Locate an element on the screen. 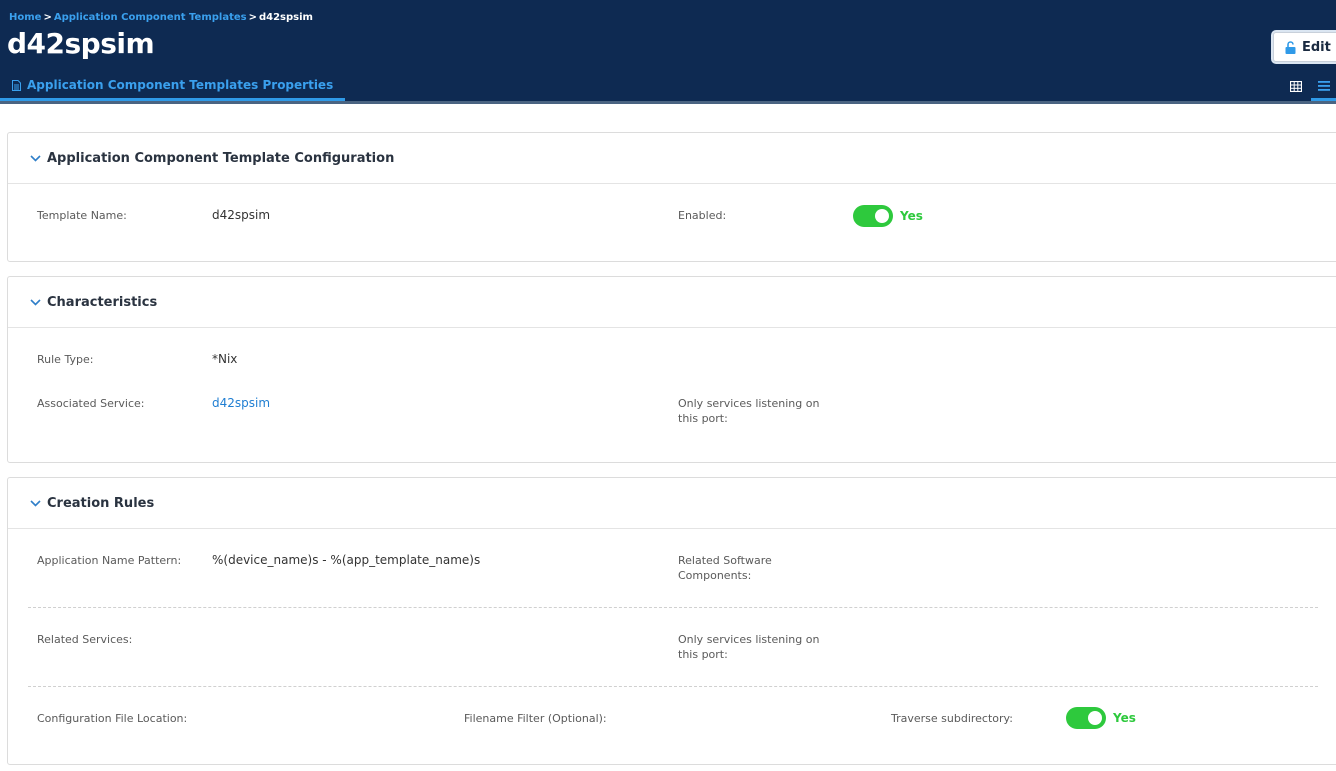 This screenshot has width=1336, height=771. creation-rules-section-title: Creation Rules is located at coordinates (101, 503).